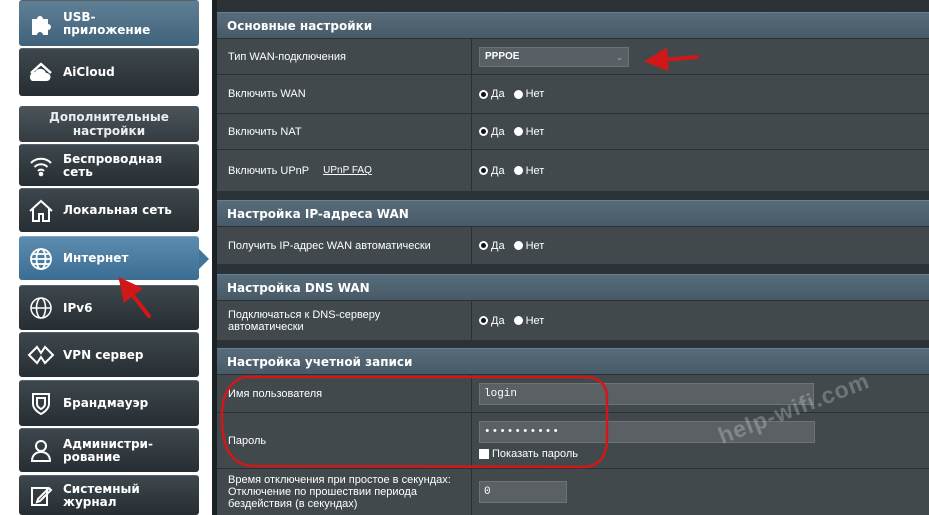 The image size is (929, 515). I want to click on auto-dns-yes-radio: Да, so click(492, 321).